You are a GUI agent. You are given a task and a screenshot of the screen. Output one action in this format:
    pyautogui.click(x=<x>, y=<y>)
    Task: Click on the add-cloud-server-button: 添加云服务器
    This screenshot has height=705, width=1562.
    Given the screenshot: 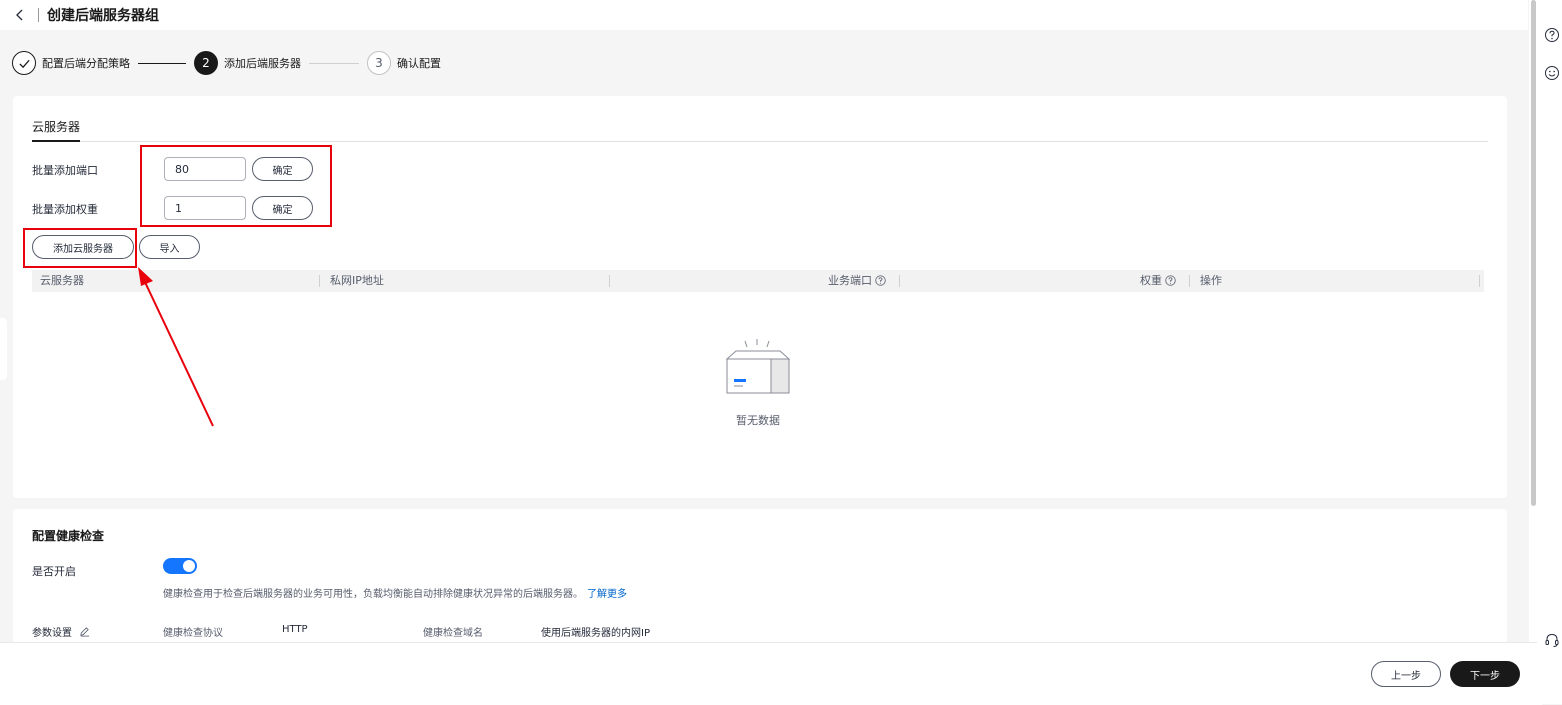 What is the action you would take?
    pyautogui.click(x=83, y=247)
    